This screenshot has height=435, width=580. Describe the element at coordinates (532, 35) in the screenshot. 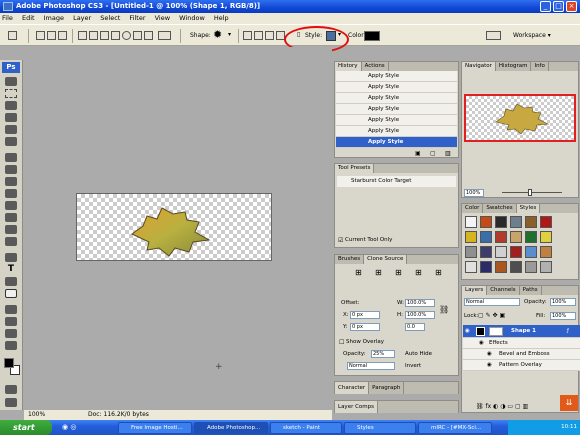

I see `workspace-button: Workspace ▾` at that location.